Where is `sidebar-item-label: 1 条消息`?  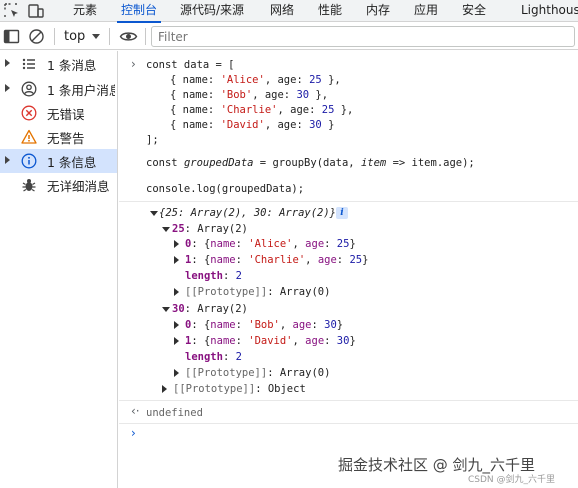 sidebar-item-label: 1 条消息 is located at coordinates (72, 65).